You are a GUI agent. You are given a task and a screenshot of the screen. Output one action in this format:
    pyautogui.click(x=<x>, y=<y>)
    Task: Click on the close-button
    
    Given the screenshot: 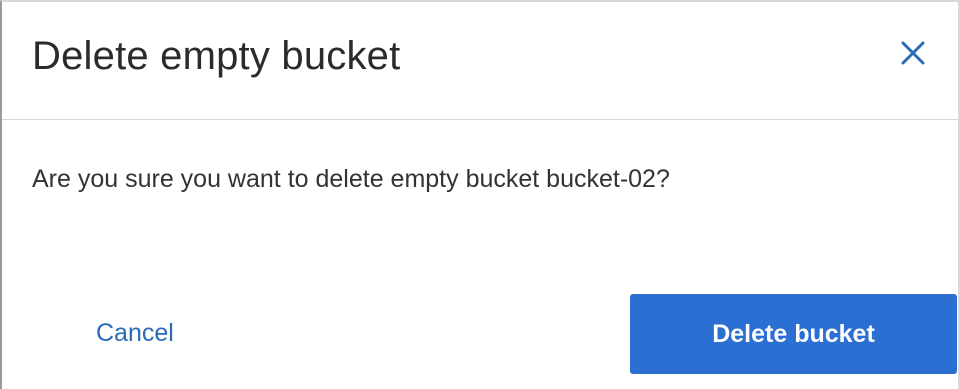 What is the action you would take?
    pyautogui.click(x=913, y=53)
    